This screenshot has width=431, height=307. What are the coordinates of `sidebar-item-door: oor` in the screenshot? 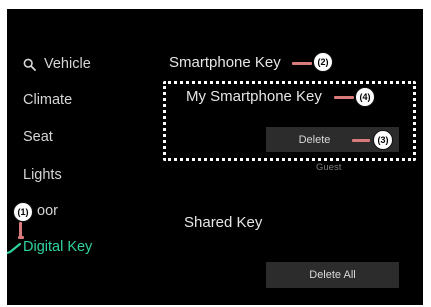 It's located at (47, 211).